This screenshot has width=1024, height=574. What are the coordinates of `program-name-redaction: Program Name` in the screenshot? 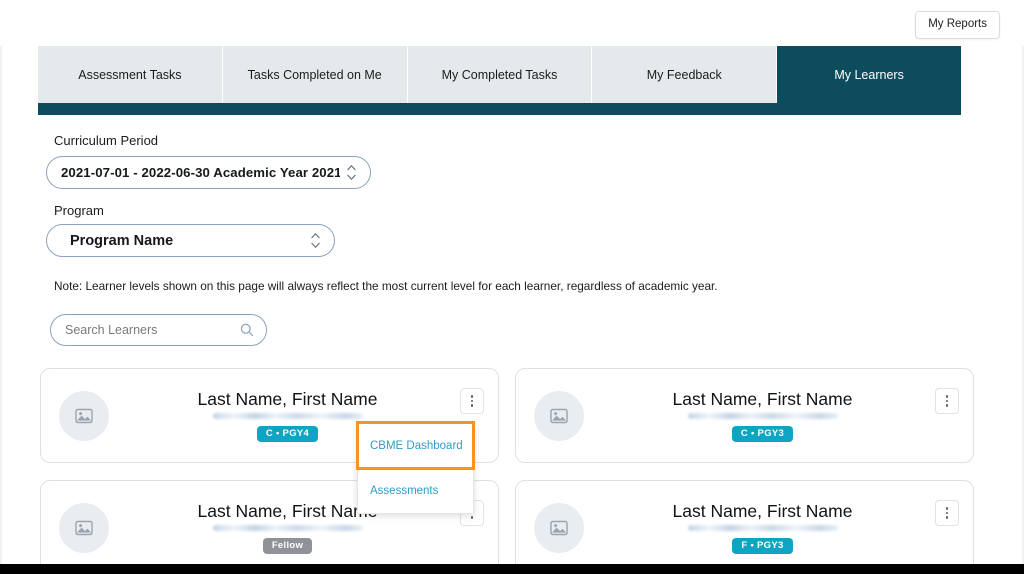 It's located at (156, 240).